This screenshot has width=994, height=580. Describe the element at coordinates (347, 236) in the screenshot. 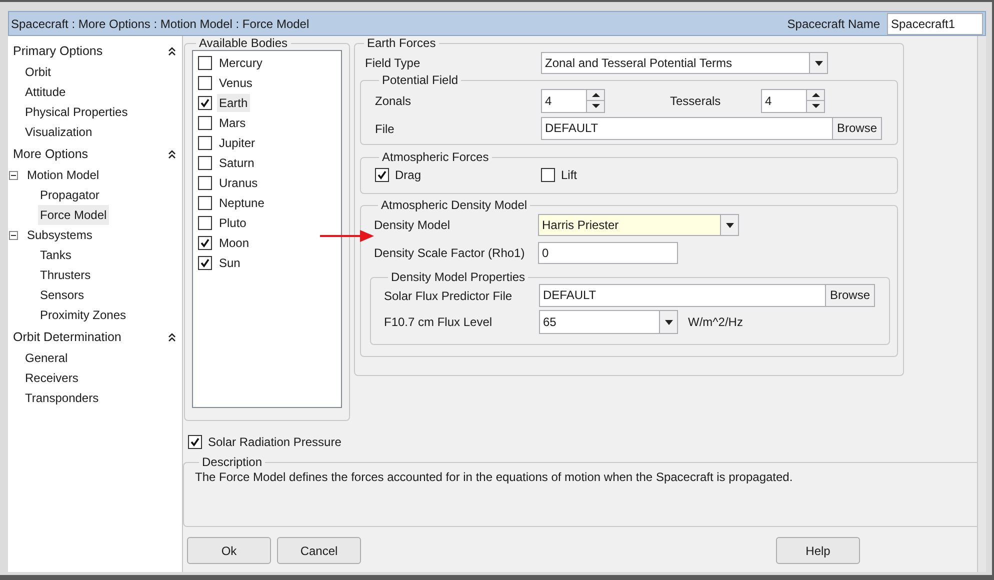

I see `annotation-arrow` at that location.